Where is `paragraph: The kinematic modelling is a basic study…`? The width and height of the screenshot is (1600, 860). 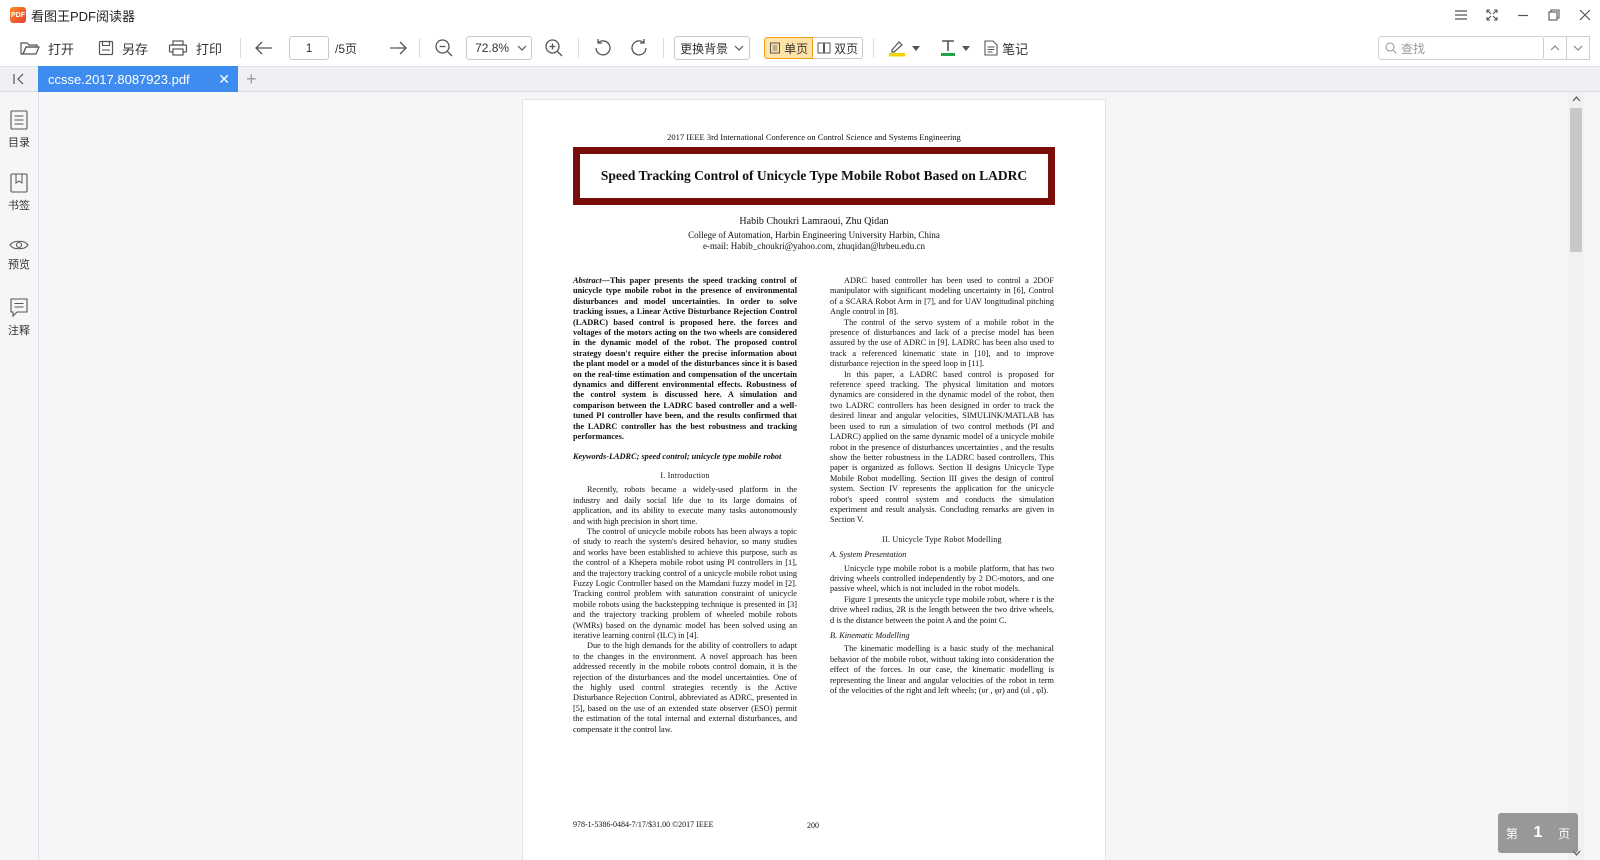 paragraph: The kinematic modelling is a basic study… is located at coordinates (942, 670).